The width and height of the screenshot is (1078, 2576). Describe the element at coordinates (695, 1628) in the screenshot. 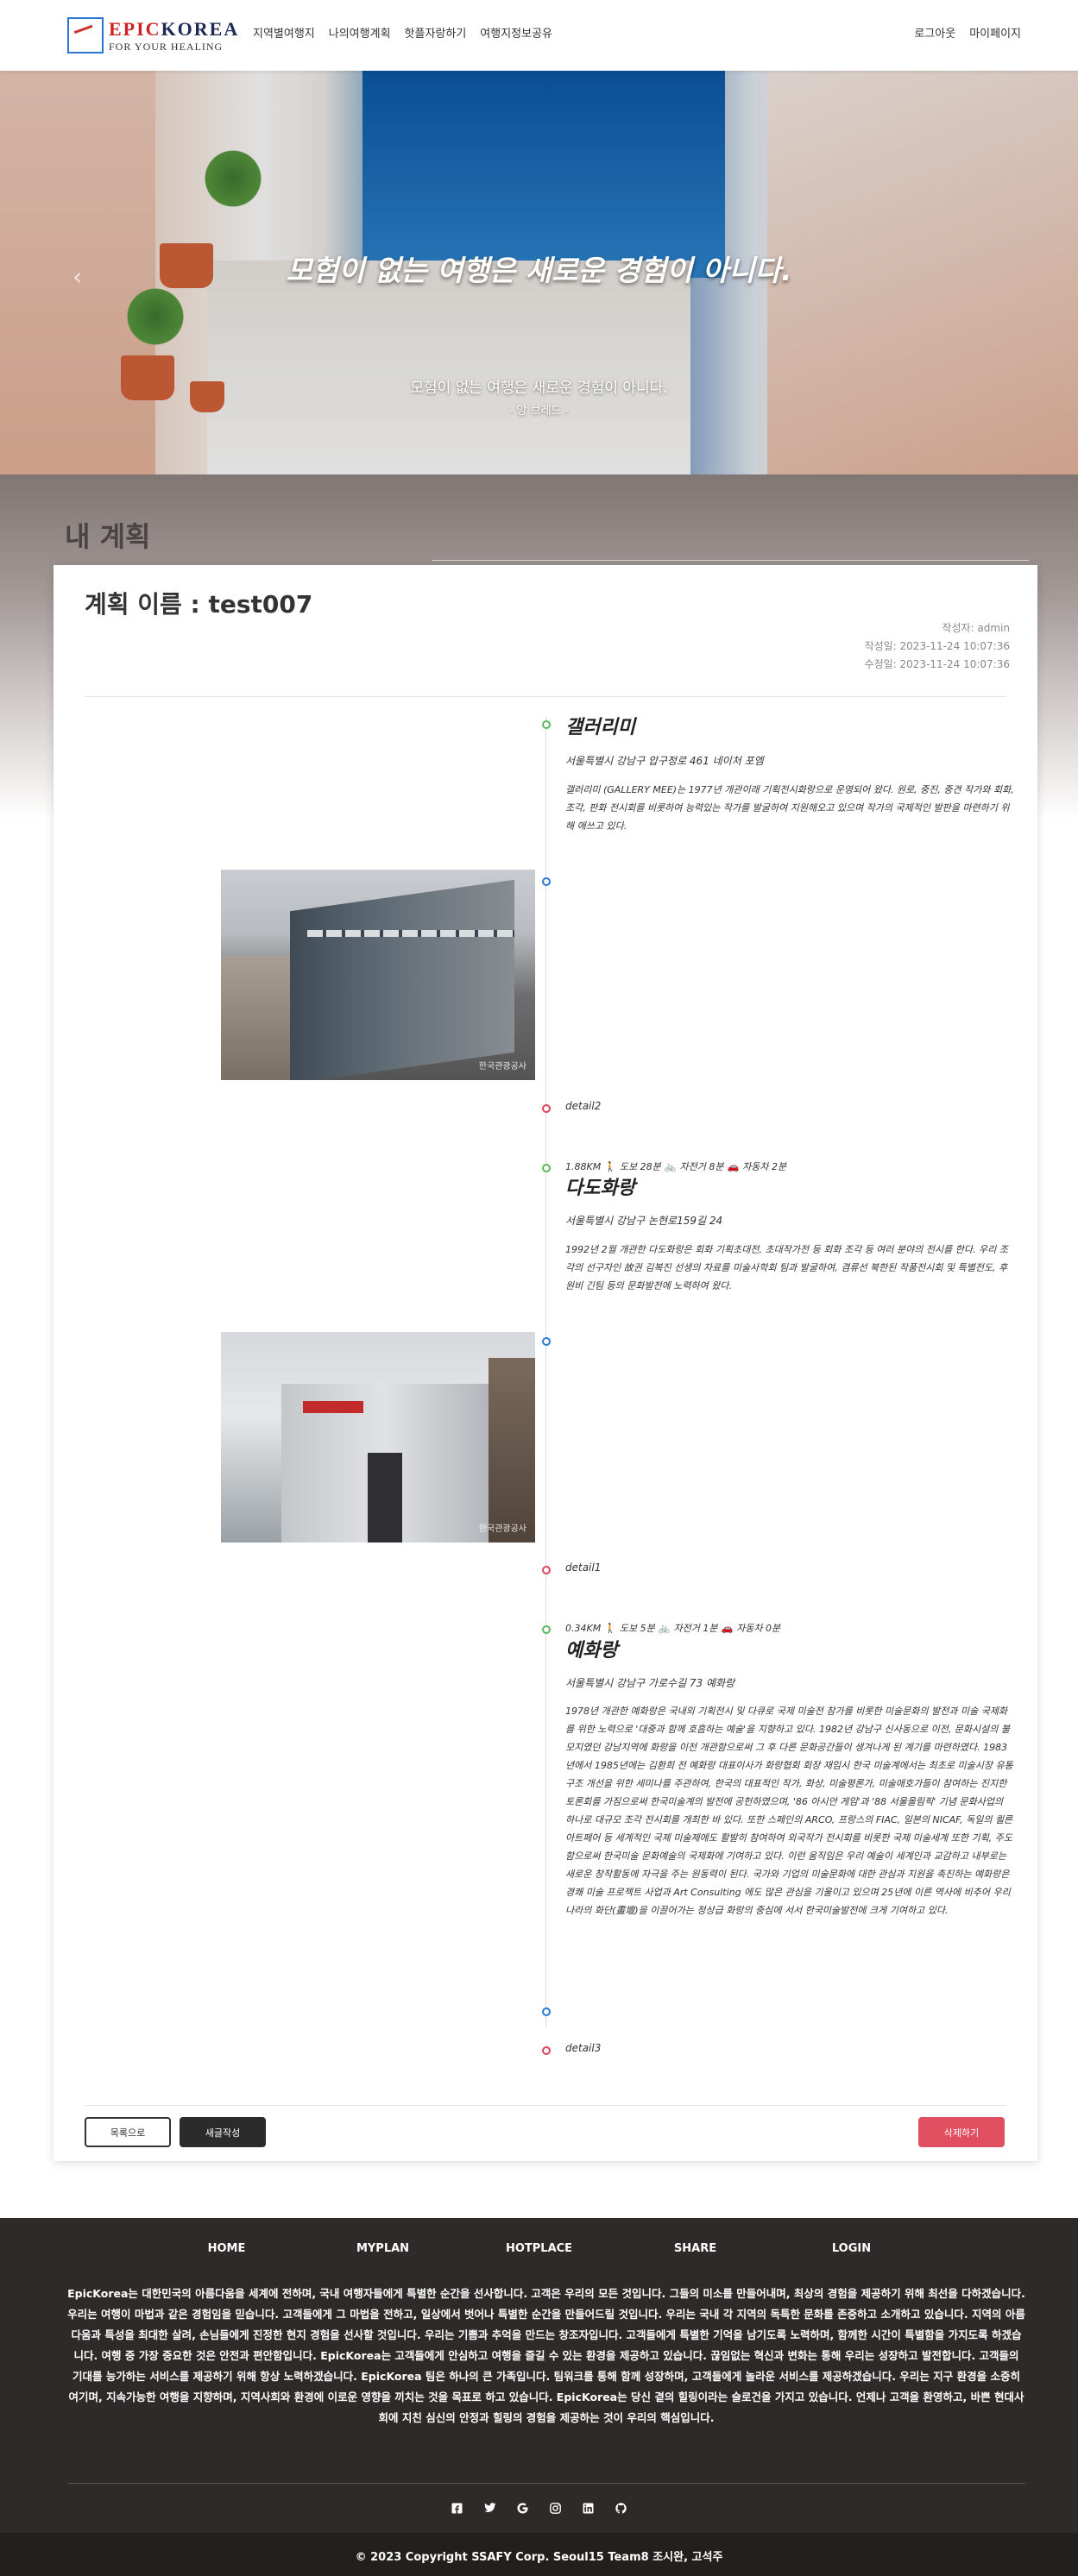

I see `bike-time: 자전거 1분` at that location.